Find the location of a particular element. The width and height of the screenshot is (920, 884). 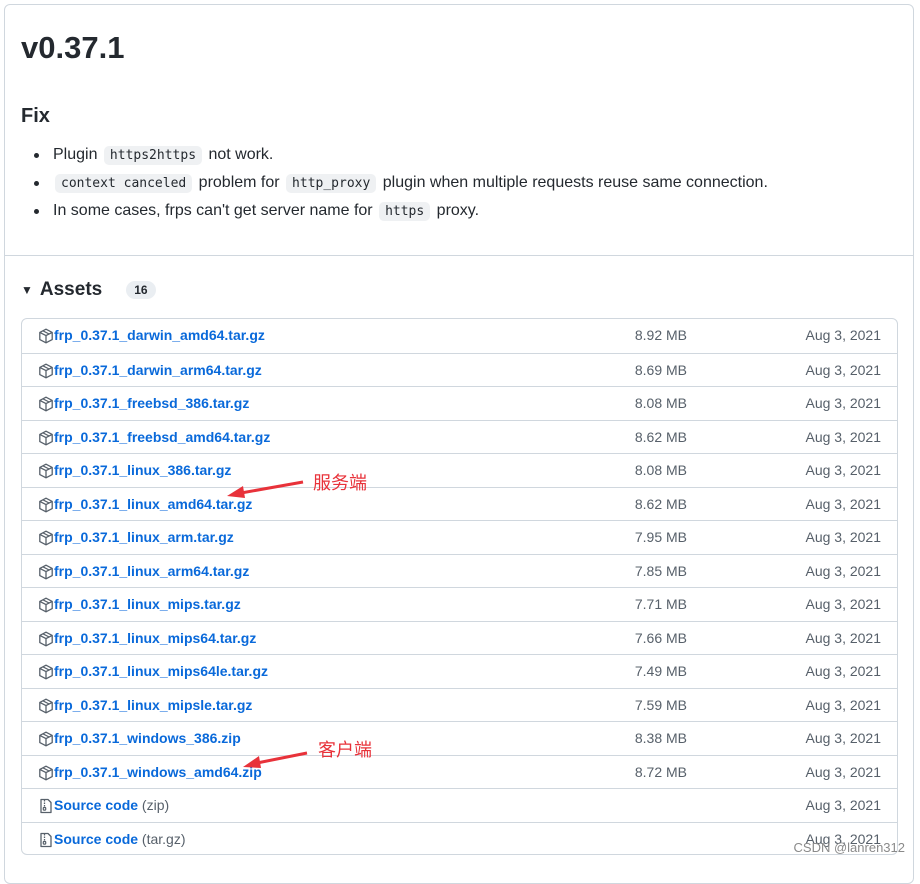

asset-link: frp_0.37.1_linux_mipsle.tar.gz is located at coordinates (153, 705).